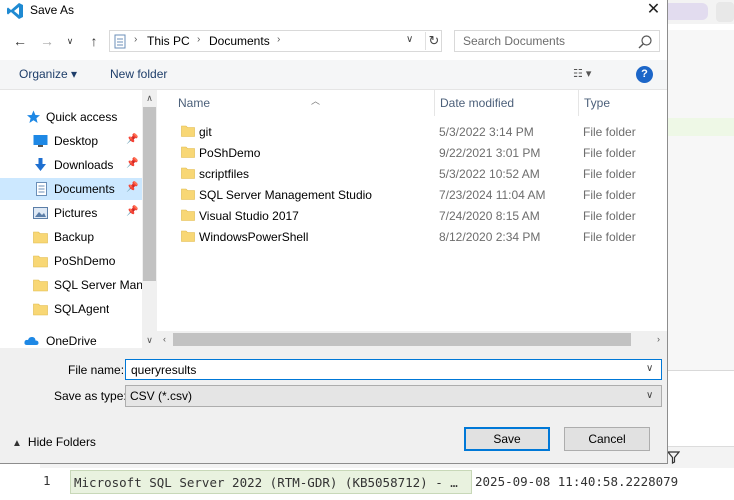  Describe the element at coordinates (149, 98) in the screenshot. I see `scroll-up-icon: ∧` at that location.